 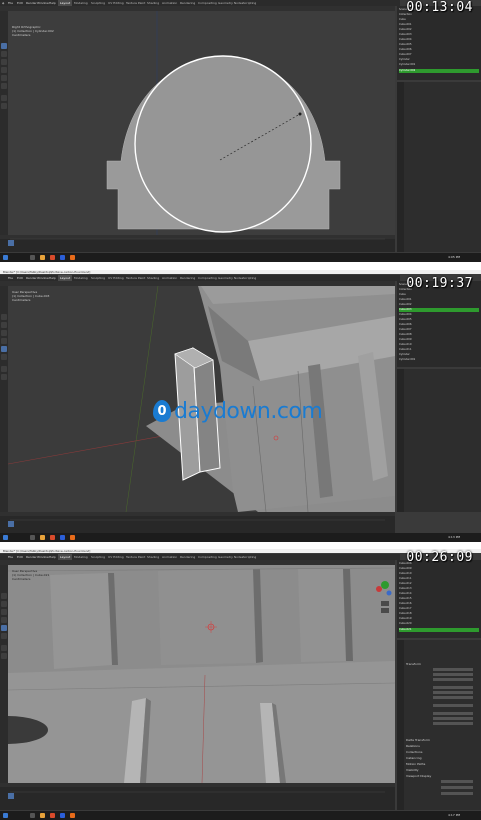 I want to click on annotate-tool-icon, so click(x=4, y=648).